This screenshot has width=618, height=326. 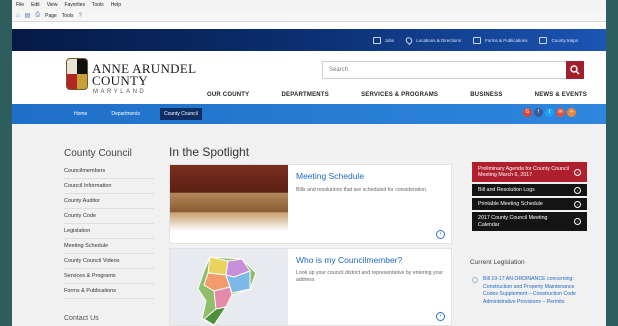 I want to click on search-icon, so click(x=575, y=70).